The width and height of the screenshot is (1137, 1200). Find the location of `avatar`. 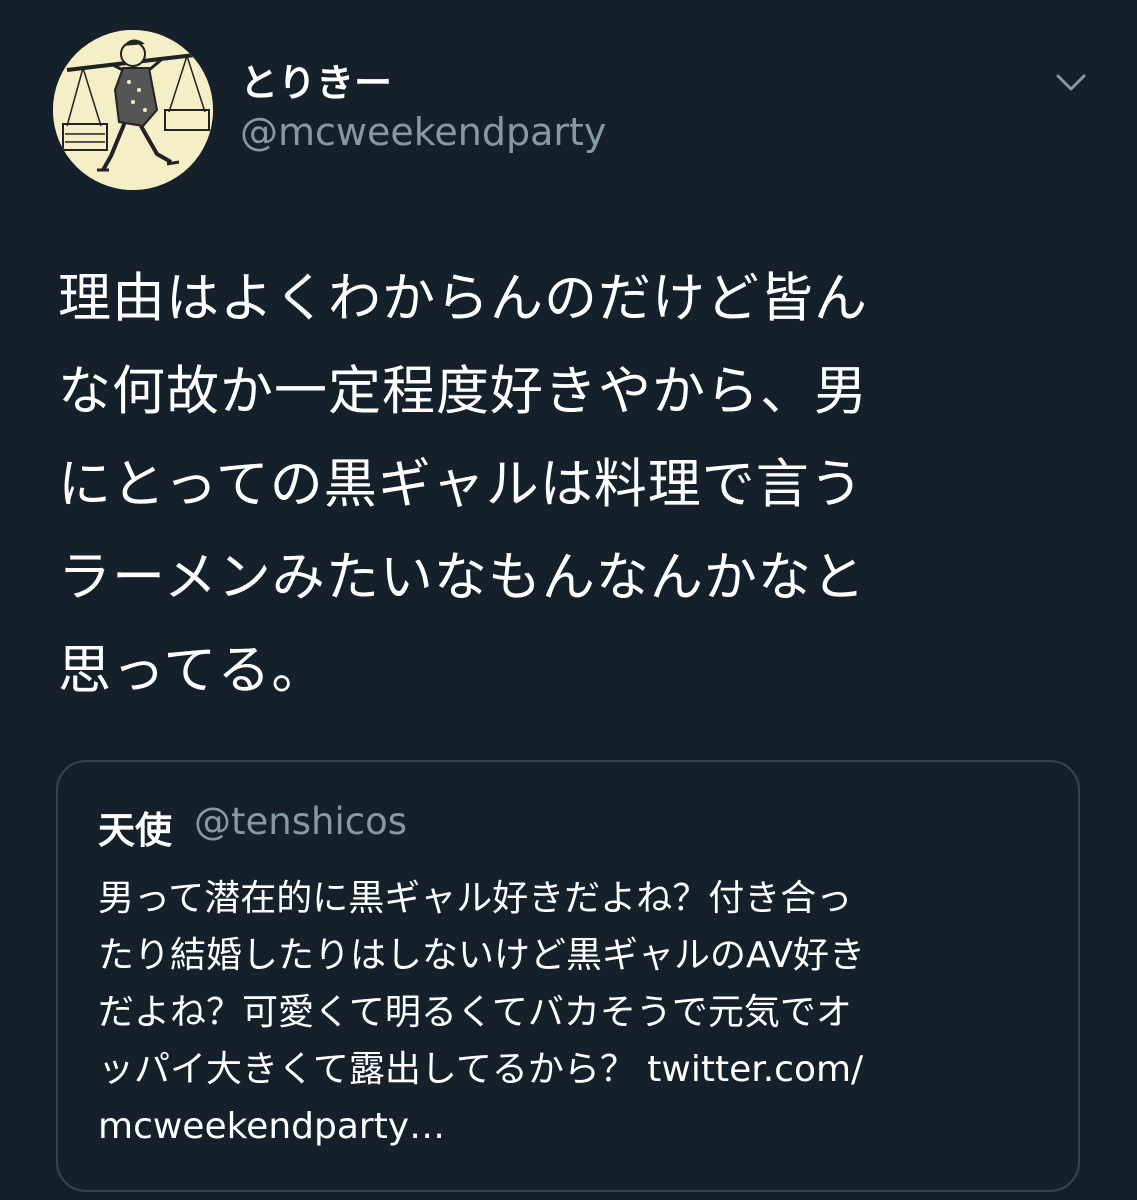

avatar is located at coordinates (133, 110).